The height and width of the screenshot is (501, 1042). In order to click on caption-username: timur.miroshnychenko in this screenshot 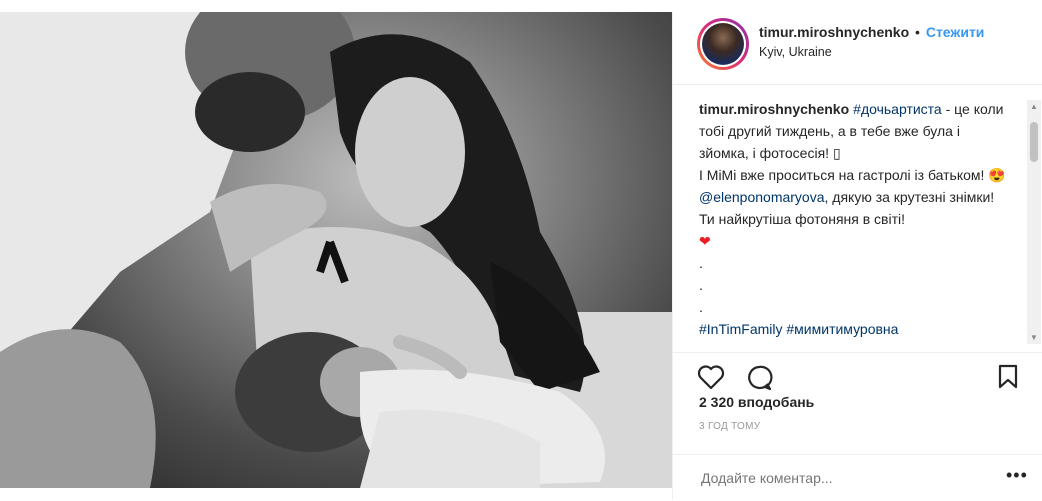, I will do `click(774, 109)`.